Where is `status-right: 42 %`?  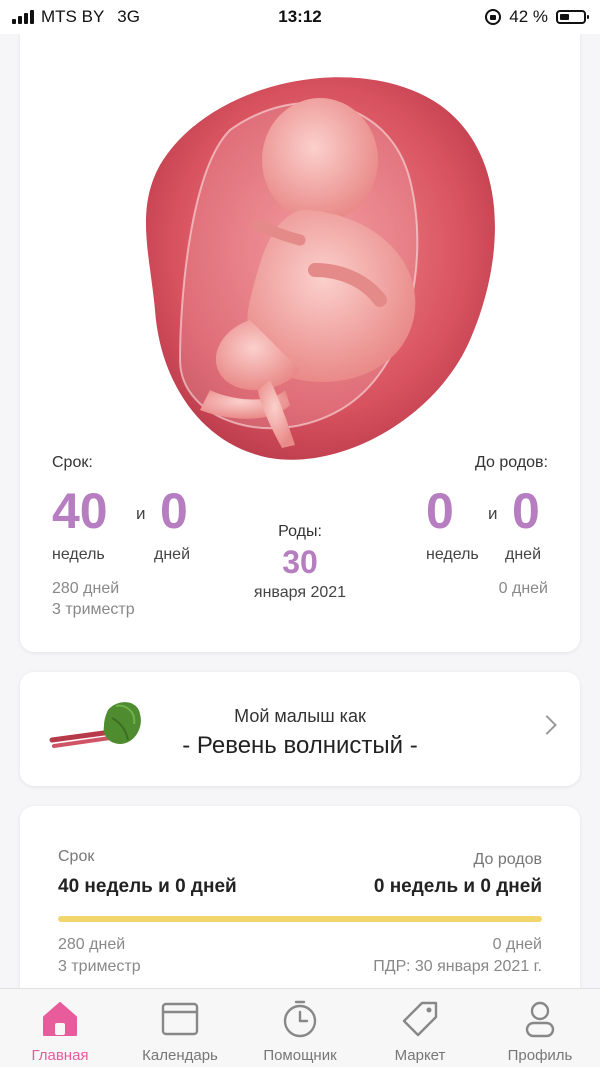 status-right: 42 % is located at coordinates (537, 17).